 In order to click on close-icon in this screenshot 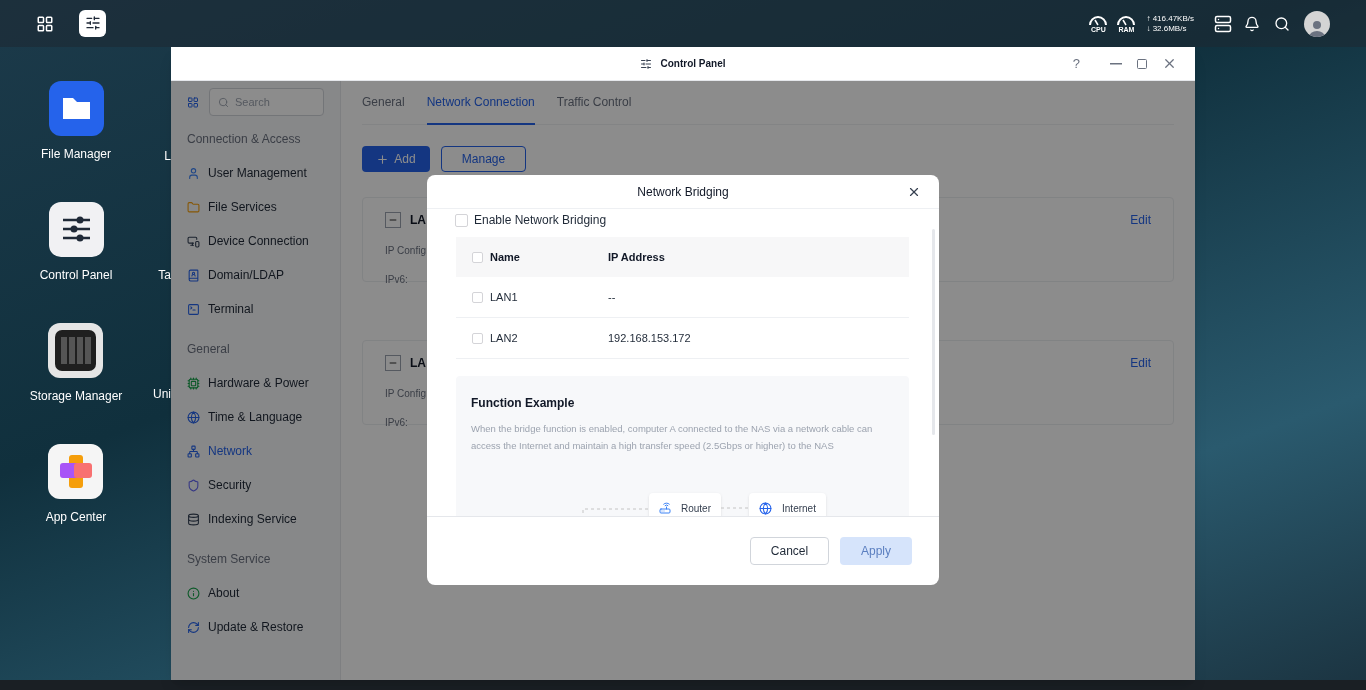, I will do `click(1169, 63)`.